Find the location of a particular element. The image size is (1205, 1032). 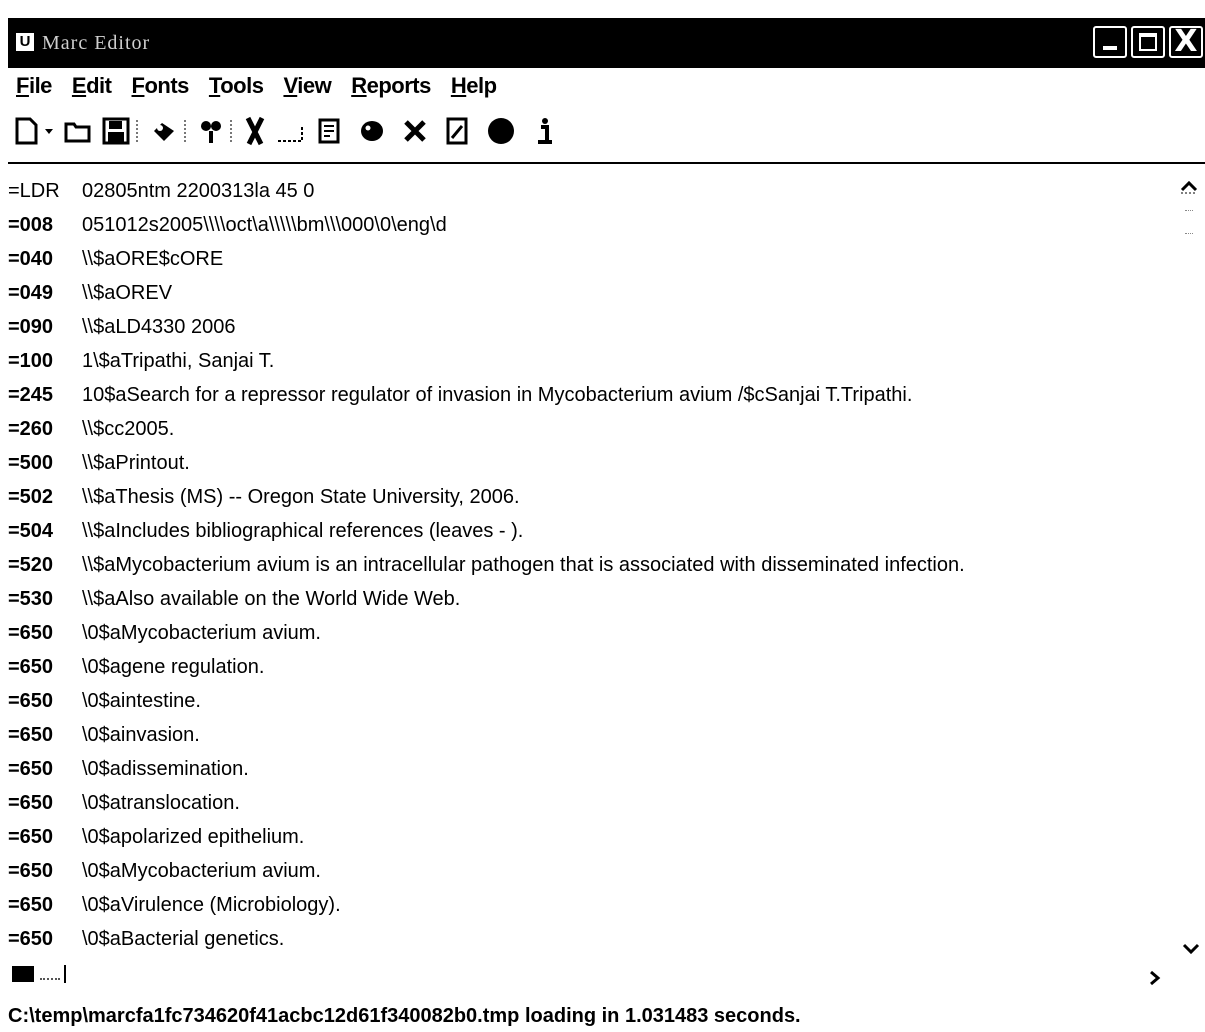

record-line: =090 \\$aLD4330 2006 is located at coordinates (121, 327).